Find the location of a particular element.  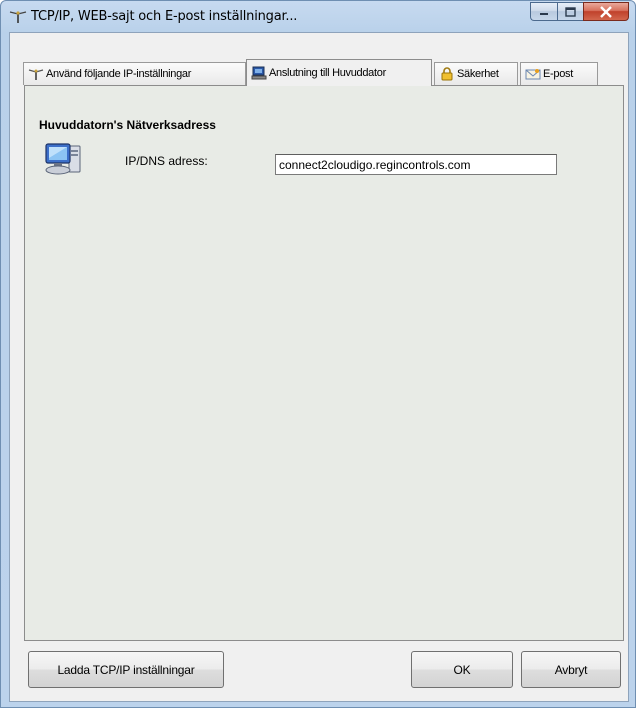

maximize-icon is located at coordinates (570, 11).